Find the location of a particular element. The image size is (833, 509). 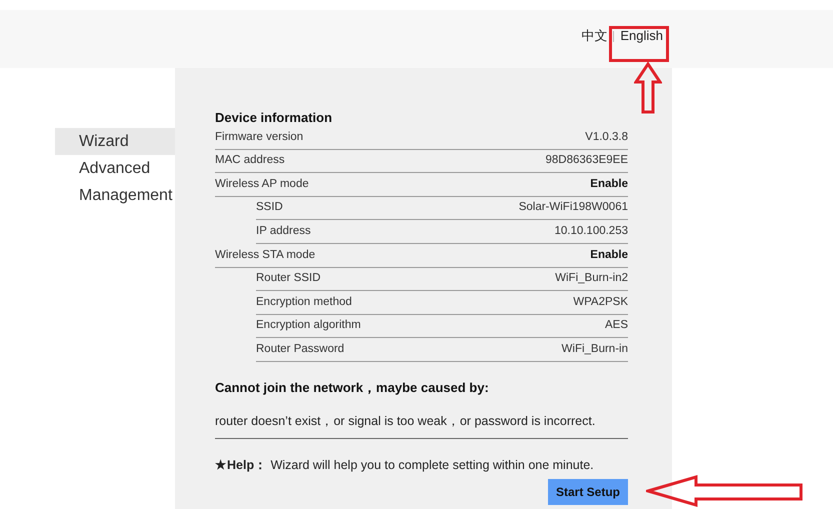

left-arrow-icon is located at coordinates (725, 491).